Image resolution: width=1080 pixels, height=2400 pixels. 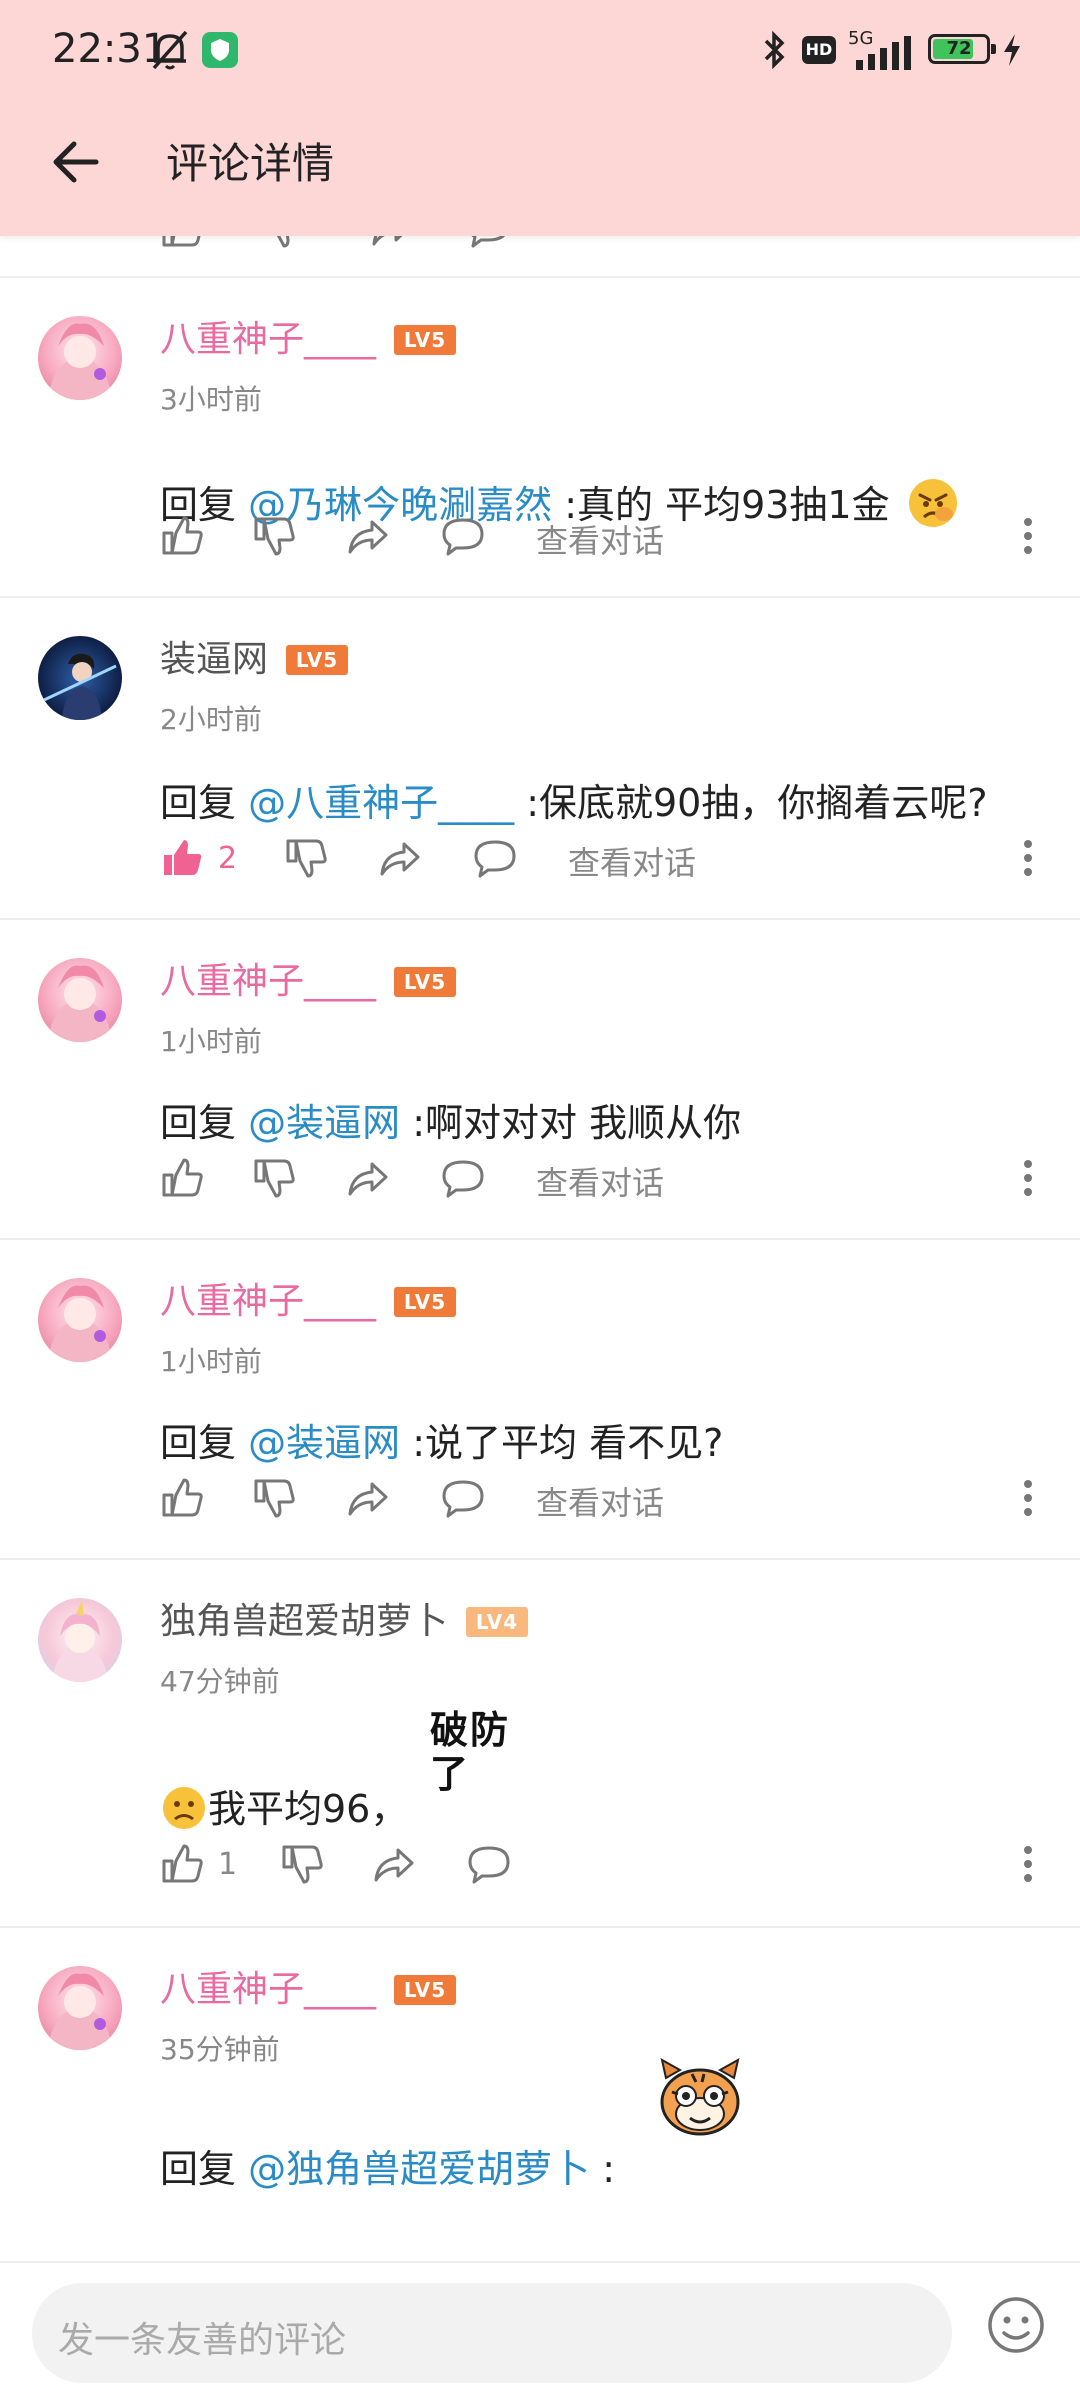 I want to click on mention-link: @独角兽超爱胡萝卜, so click(x=419, y=2169).